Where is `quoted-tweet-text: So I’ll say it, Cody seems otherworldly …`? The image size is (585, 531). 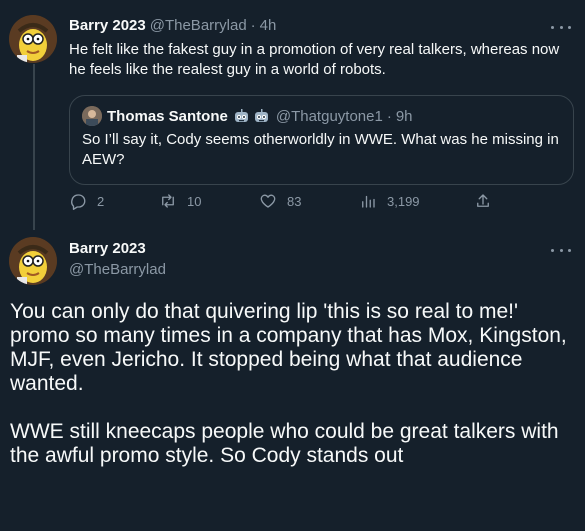
quoted-tweet-text: So I’ll say it, Cody seems otherworldly … is located at coordinates (320, 149).